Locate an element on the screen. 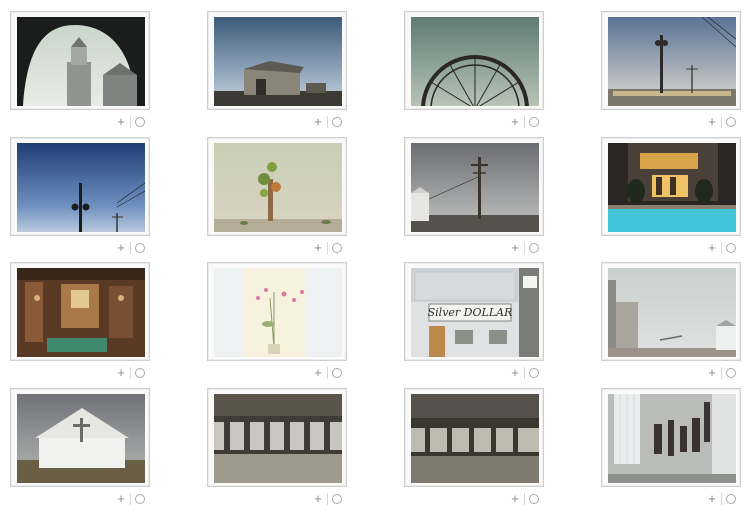 This screenshot has width=755, height=512. photo-frame: Silver DOLLAR is located at coordinates (474, 311).